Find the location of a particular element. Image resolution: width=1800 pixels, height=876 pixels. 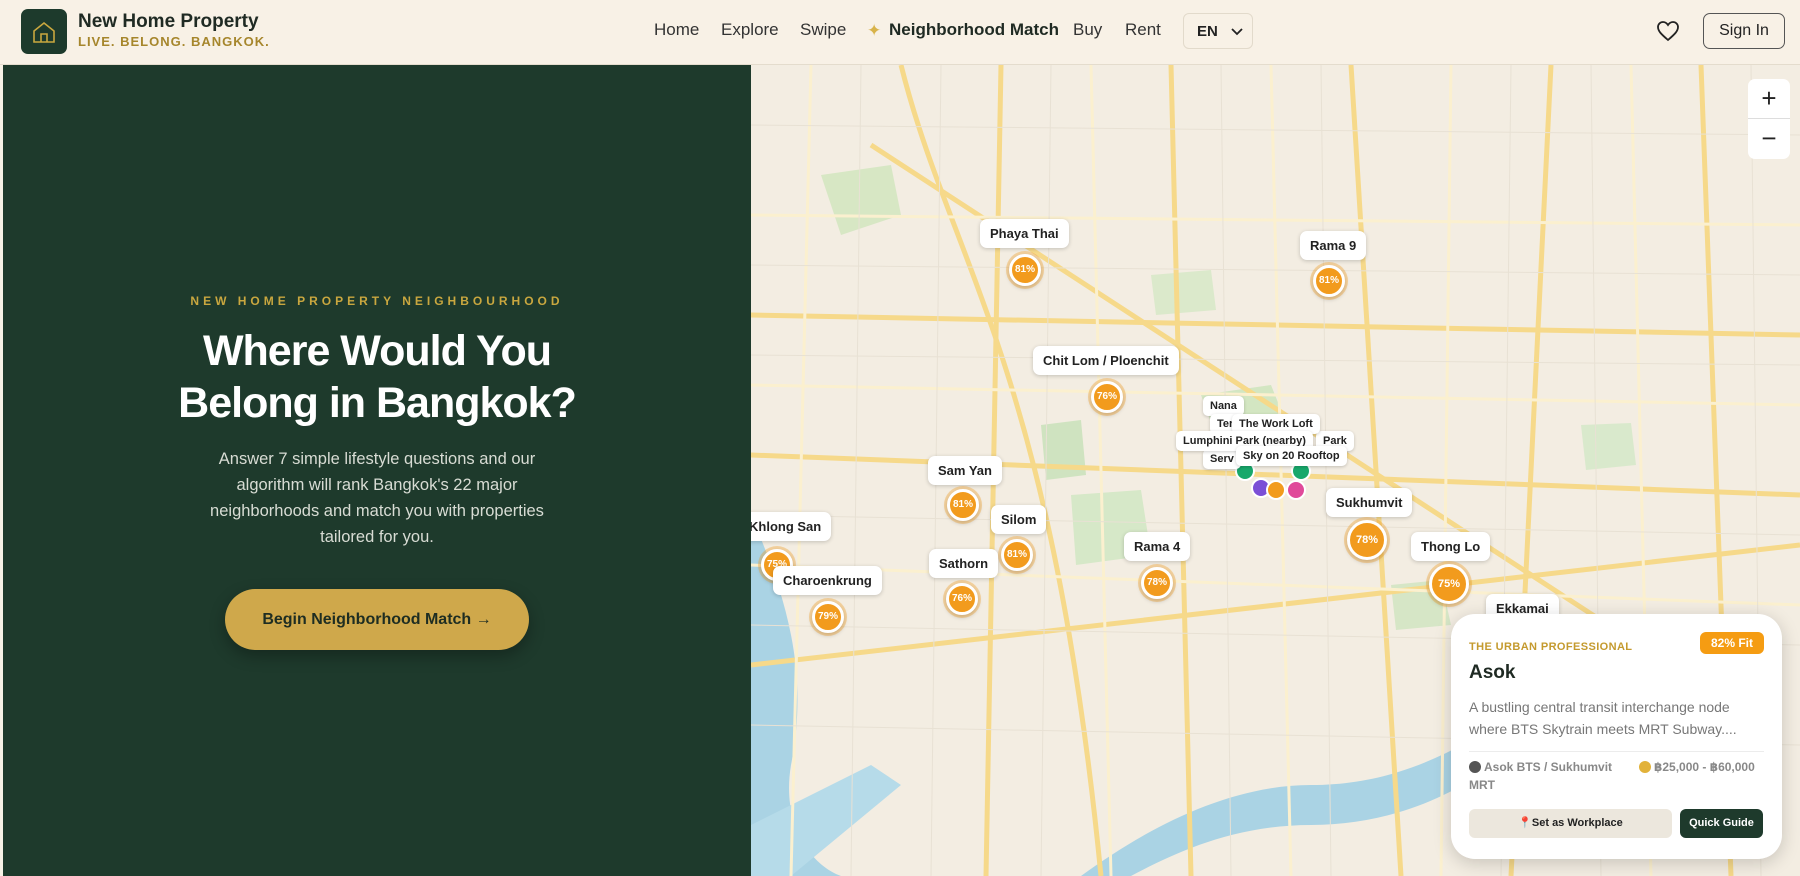

card-persona: THE URBAN PROFESSIONAL is located at coordinates (1551, 647).